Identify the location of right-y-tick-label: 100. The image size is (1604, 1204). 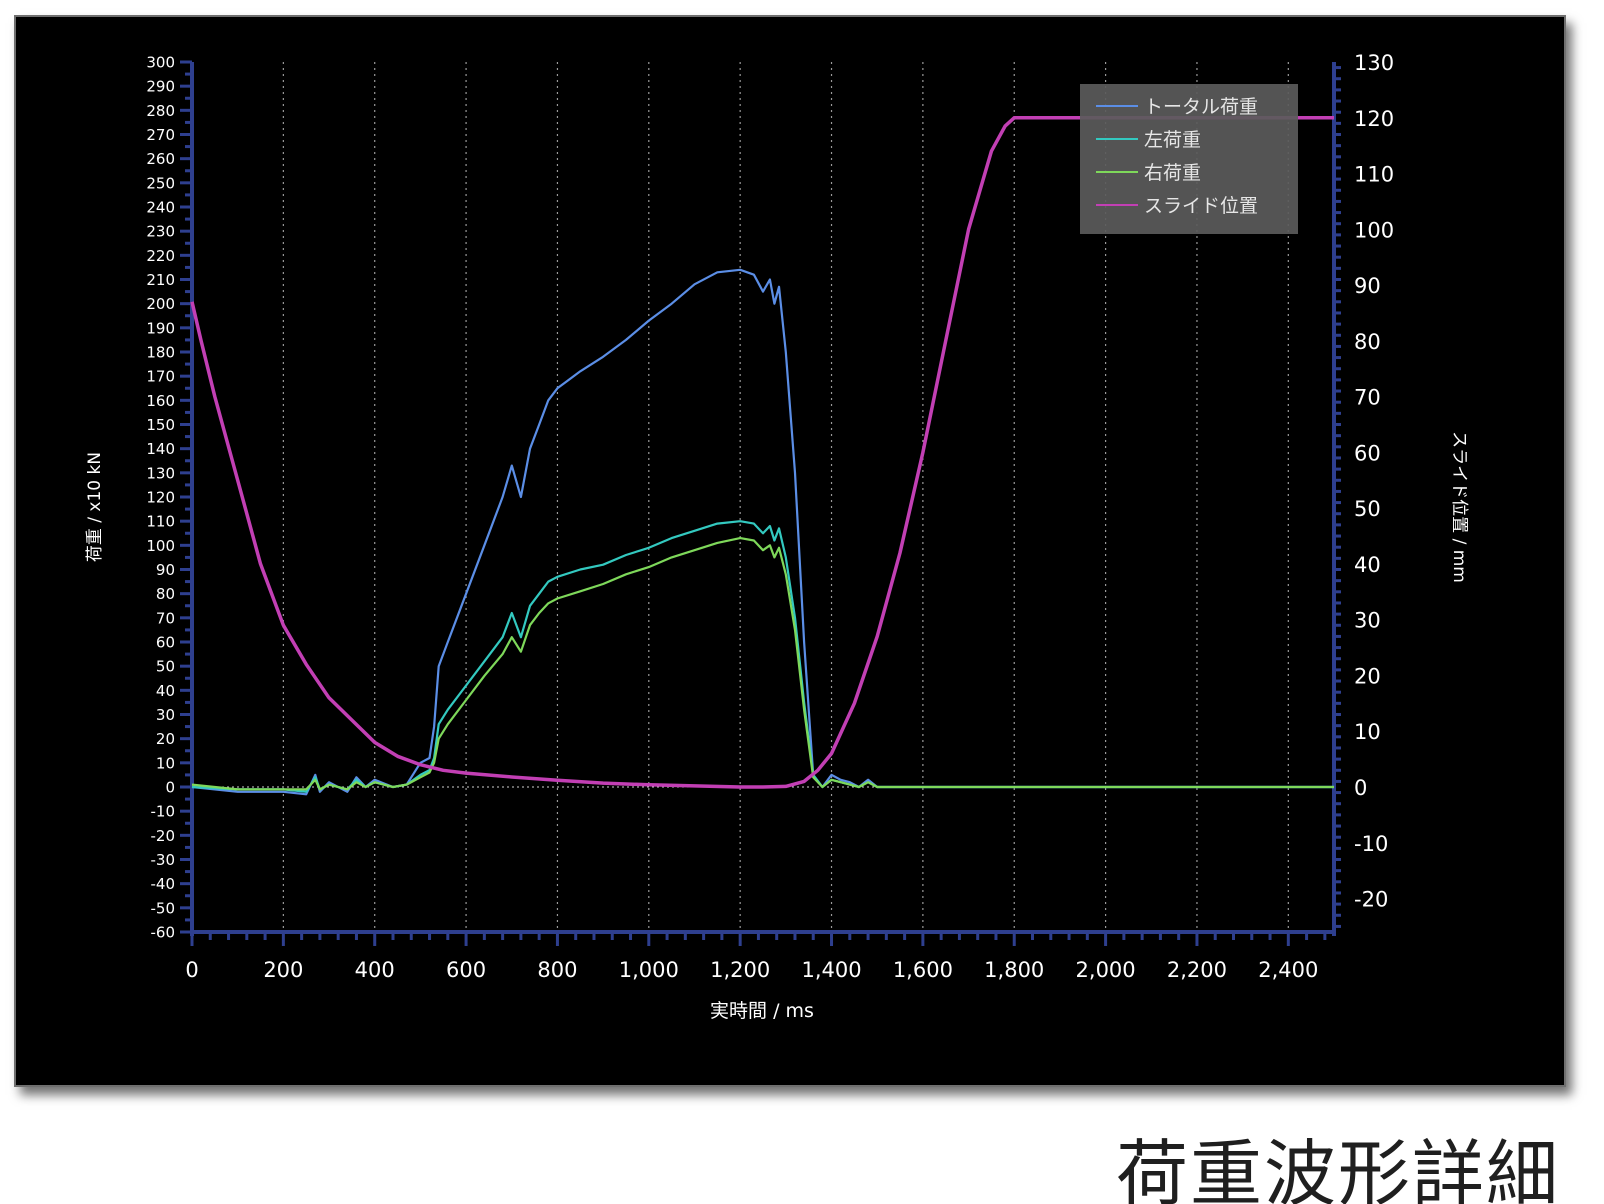
(1374, 230).